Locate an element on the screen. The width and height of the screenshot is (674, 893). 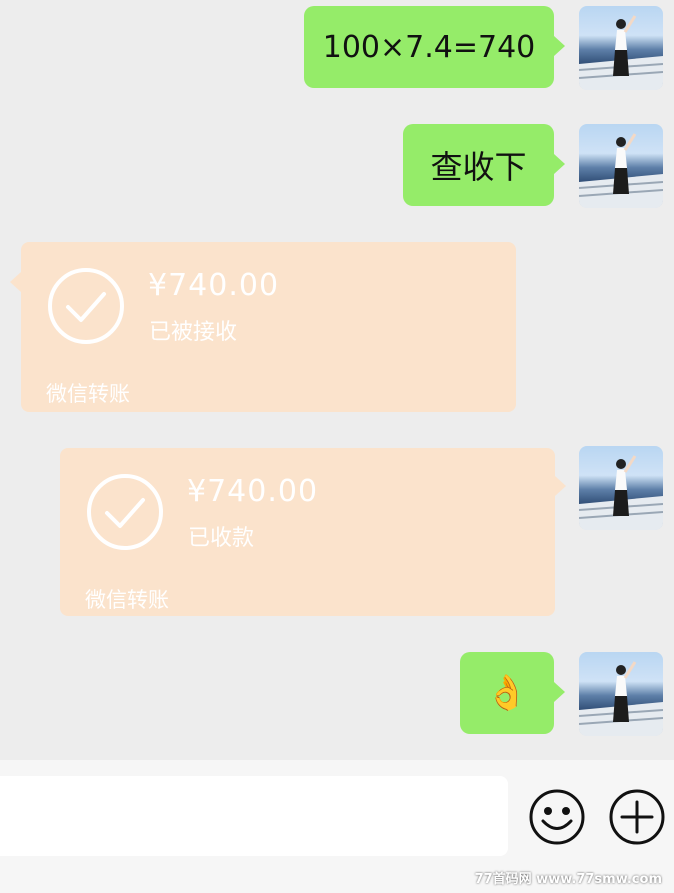
message-input is located at coordinates (254, 816).